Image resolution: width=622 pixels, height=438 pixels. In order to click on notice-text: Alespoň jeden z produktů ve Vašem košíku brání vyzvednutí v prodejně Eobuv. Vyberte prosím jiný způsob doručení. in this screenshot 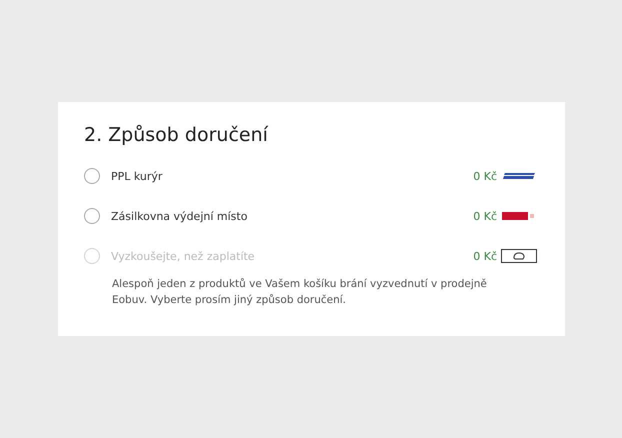, I will do `click(300, 292)`.